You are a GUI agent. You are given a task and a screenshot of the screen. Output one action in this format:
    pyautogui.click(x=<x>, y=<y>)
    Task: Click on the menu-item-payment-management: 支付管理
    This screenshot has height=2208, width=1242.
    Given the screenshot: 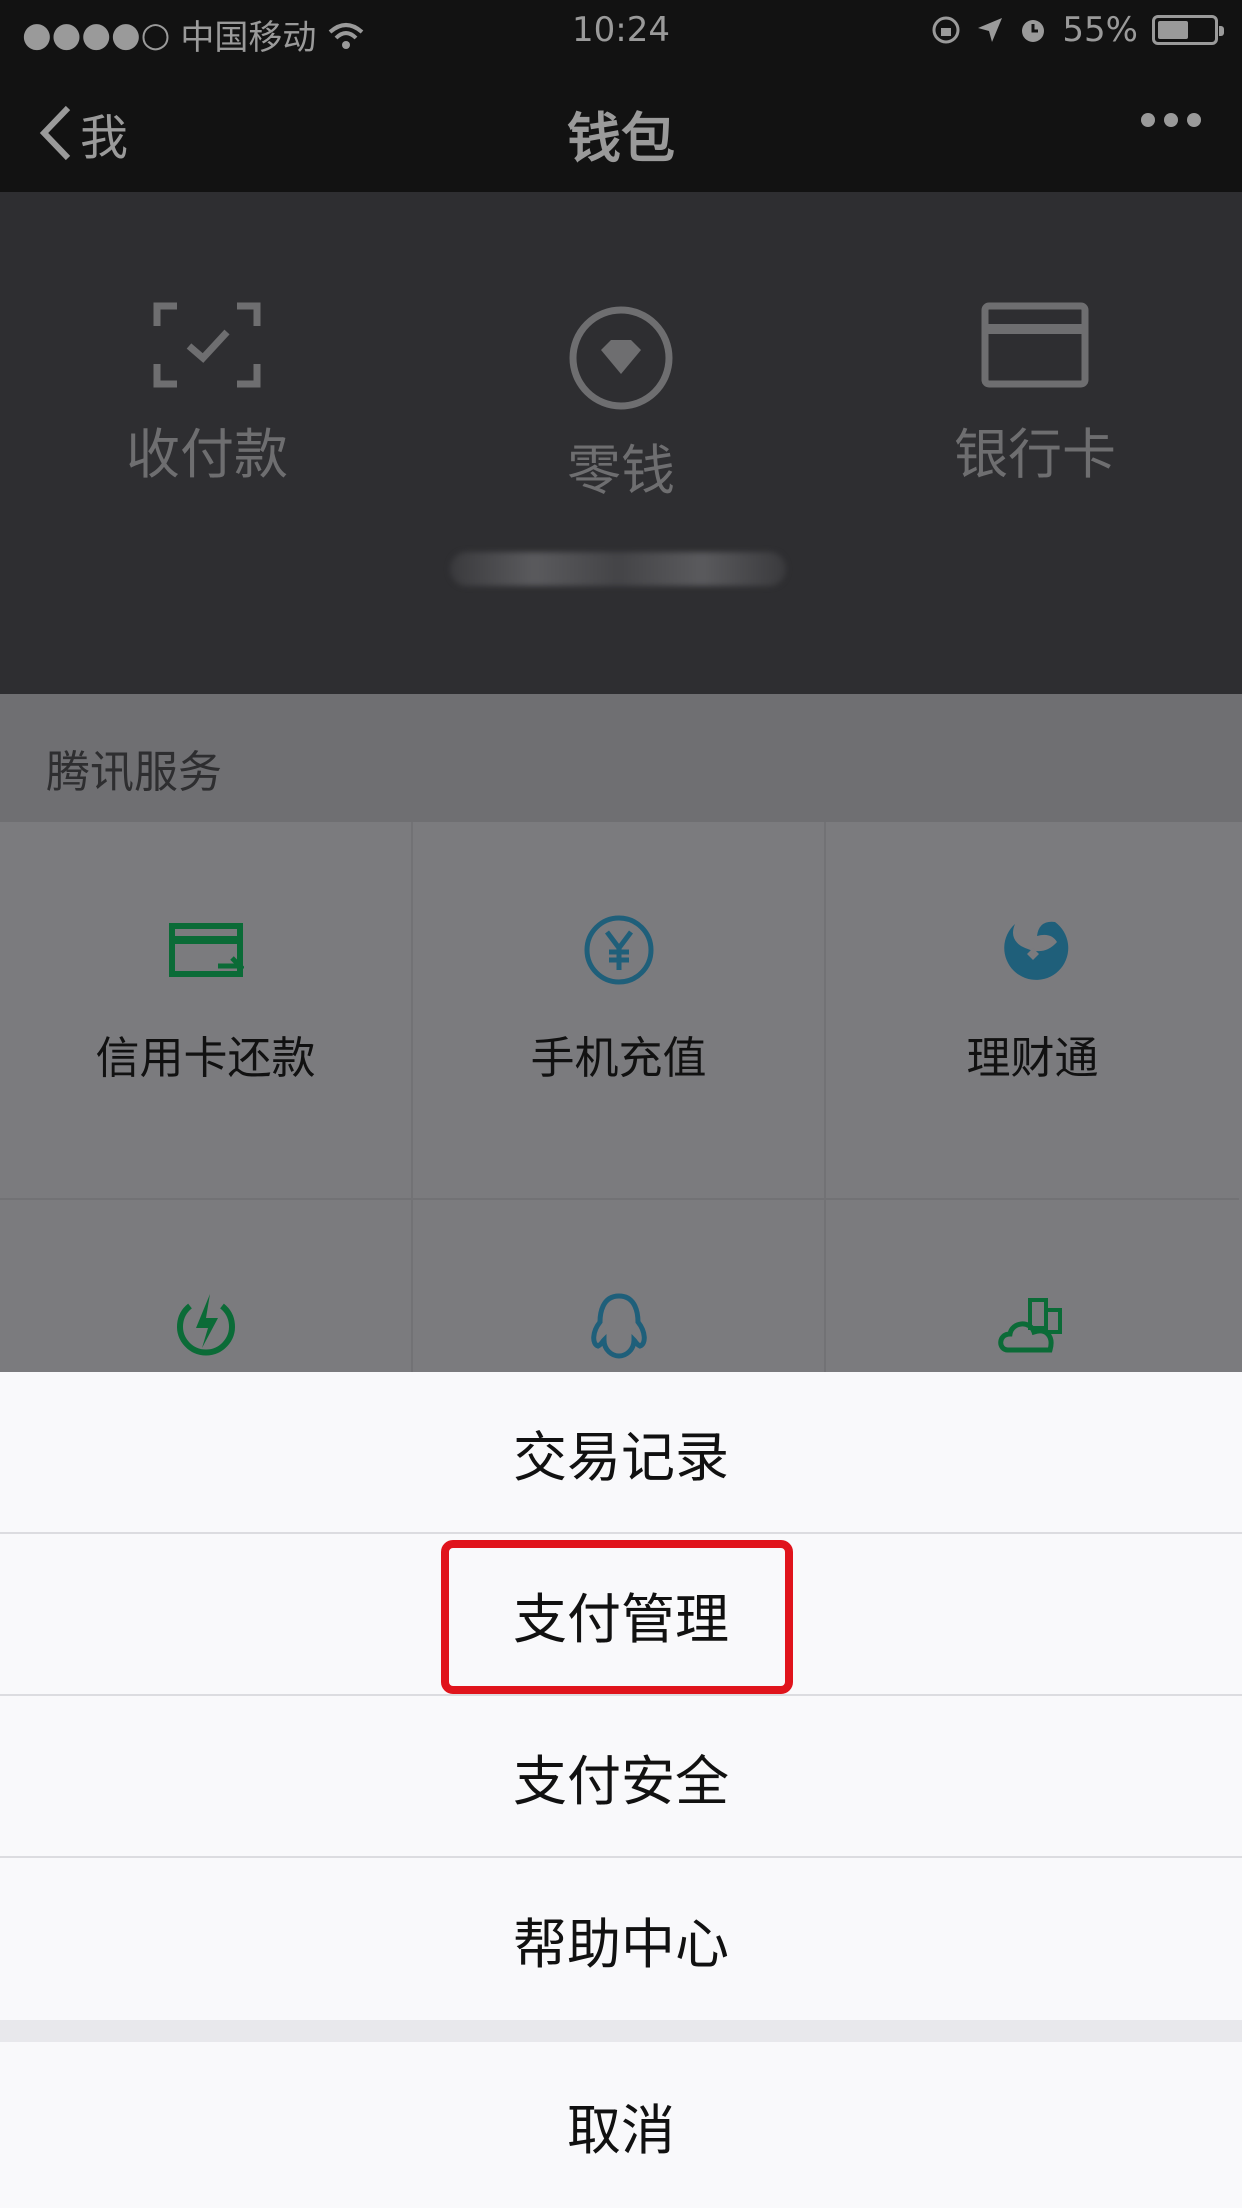 What is the action you would take?
    pyautogui.click(x=621, y=1615)
    